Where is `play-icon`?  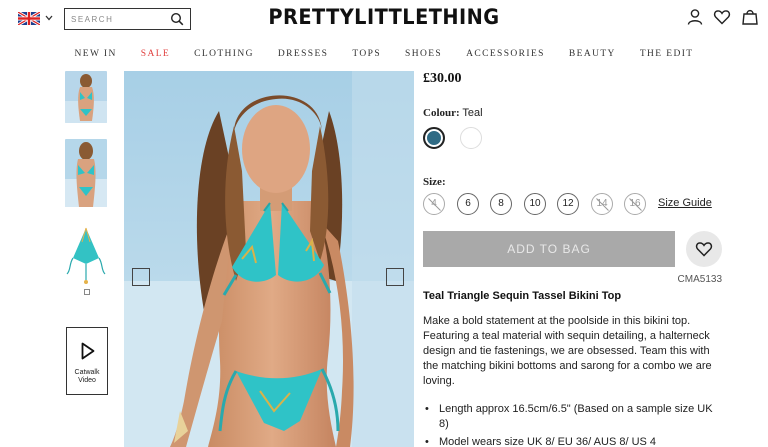
play-icon is located at coordinates (88, 351).